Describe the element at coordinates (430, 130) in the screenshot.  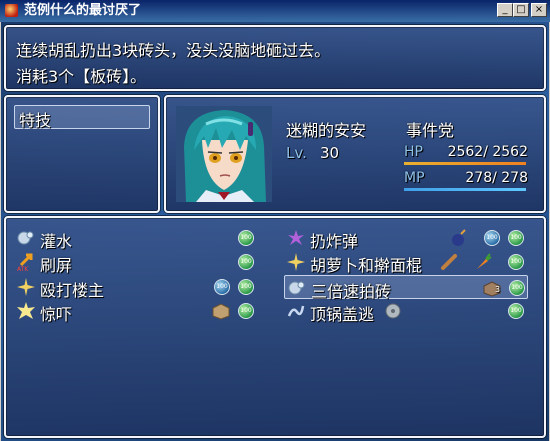
I see `actor-class: 事件党` at that location.